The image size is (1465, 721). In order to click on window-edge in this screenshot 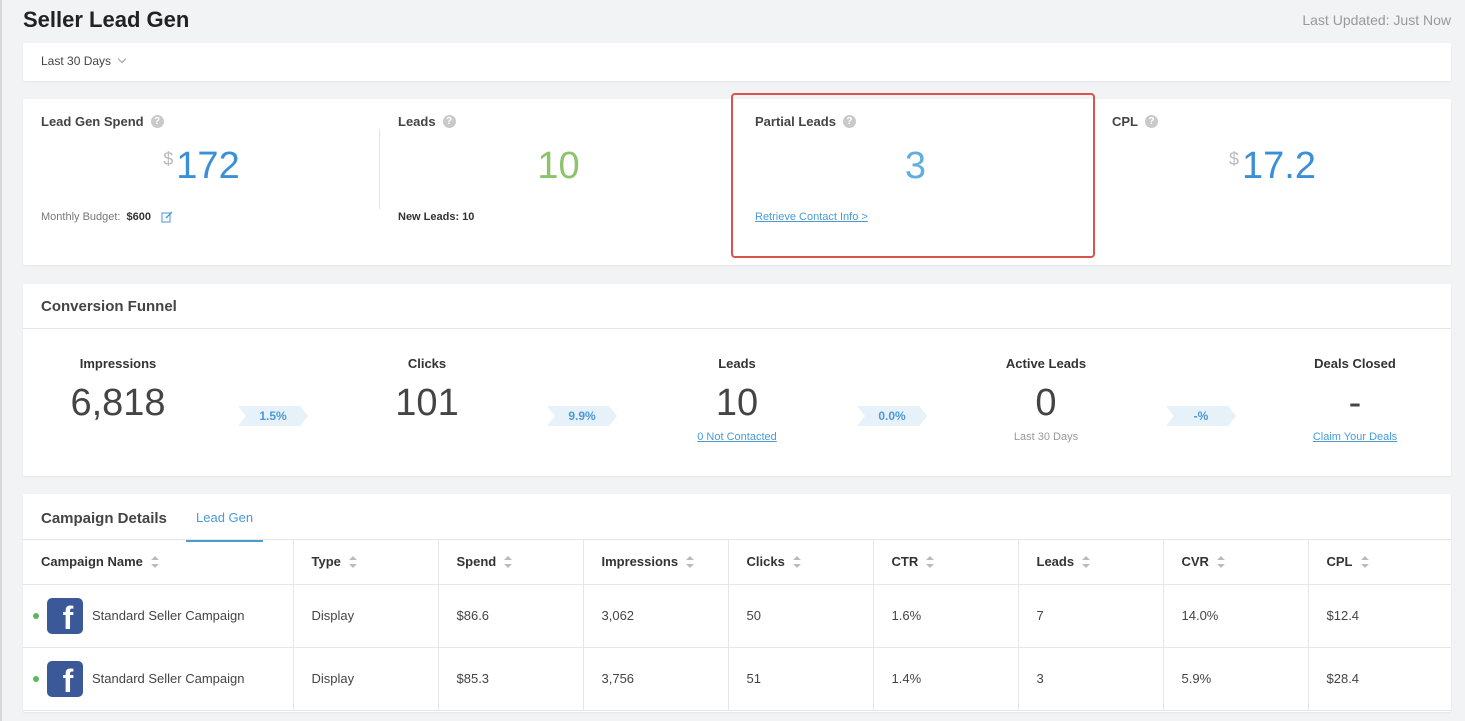, I will do `click(1, 360)`.